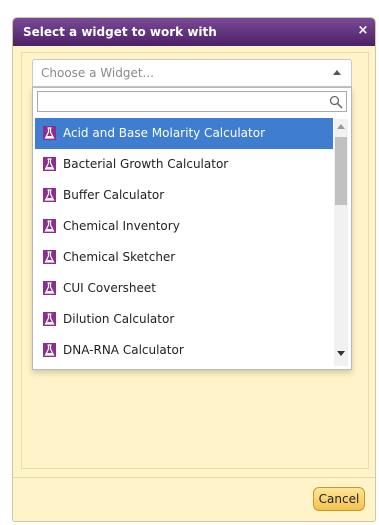  I want to click on list-item: Dilution Calculator, so click(184, 319).